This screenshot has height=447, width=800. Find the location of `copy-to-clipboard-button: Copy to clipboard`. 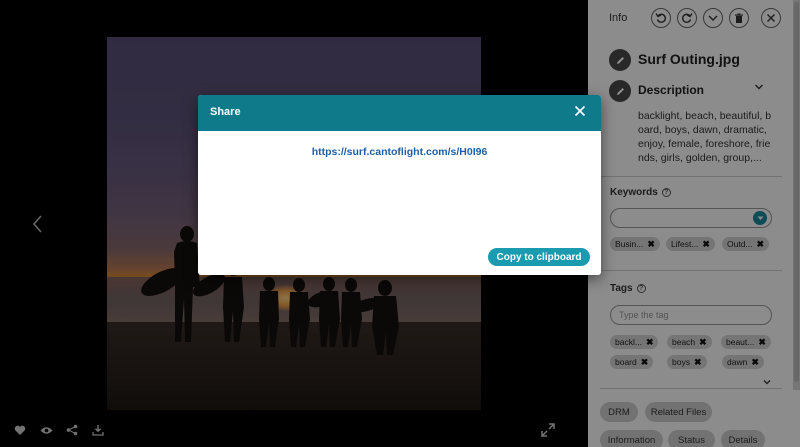

copy-to-clipboard-button: Copy to clipboard is located at coordinates (539, 257).